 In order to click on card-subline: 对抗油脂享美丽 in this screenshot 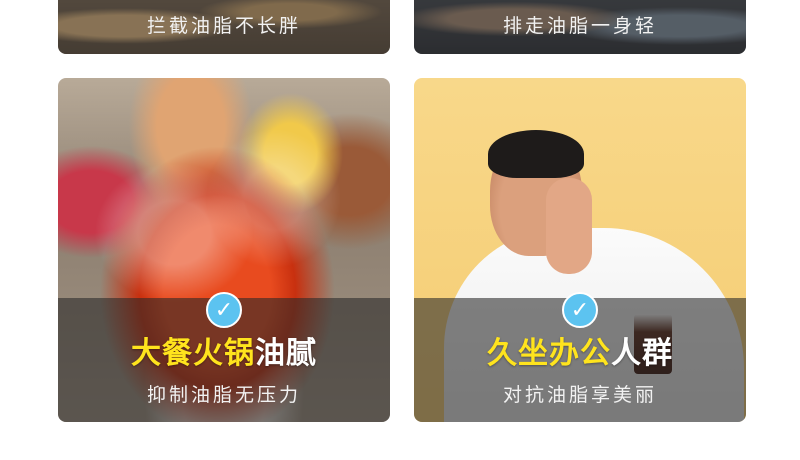, I will do `click(579, 395)`.